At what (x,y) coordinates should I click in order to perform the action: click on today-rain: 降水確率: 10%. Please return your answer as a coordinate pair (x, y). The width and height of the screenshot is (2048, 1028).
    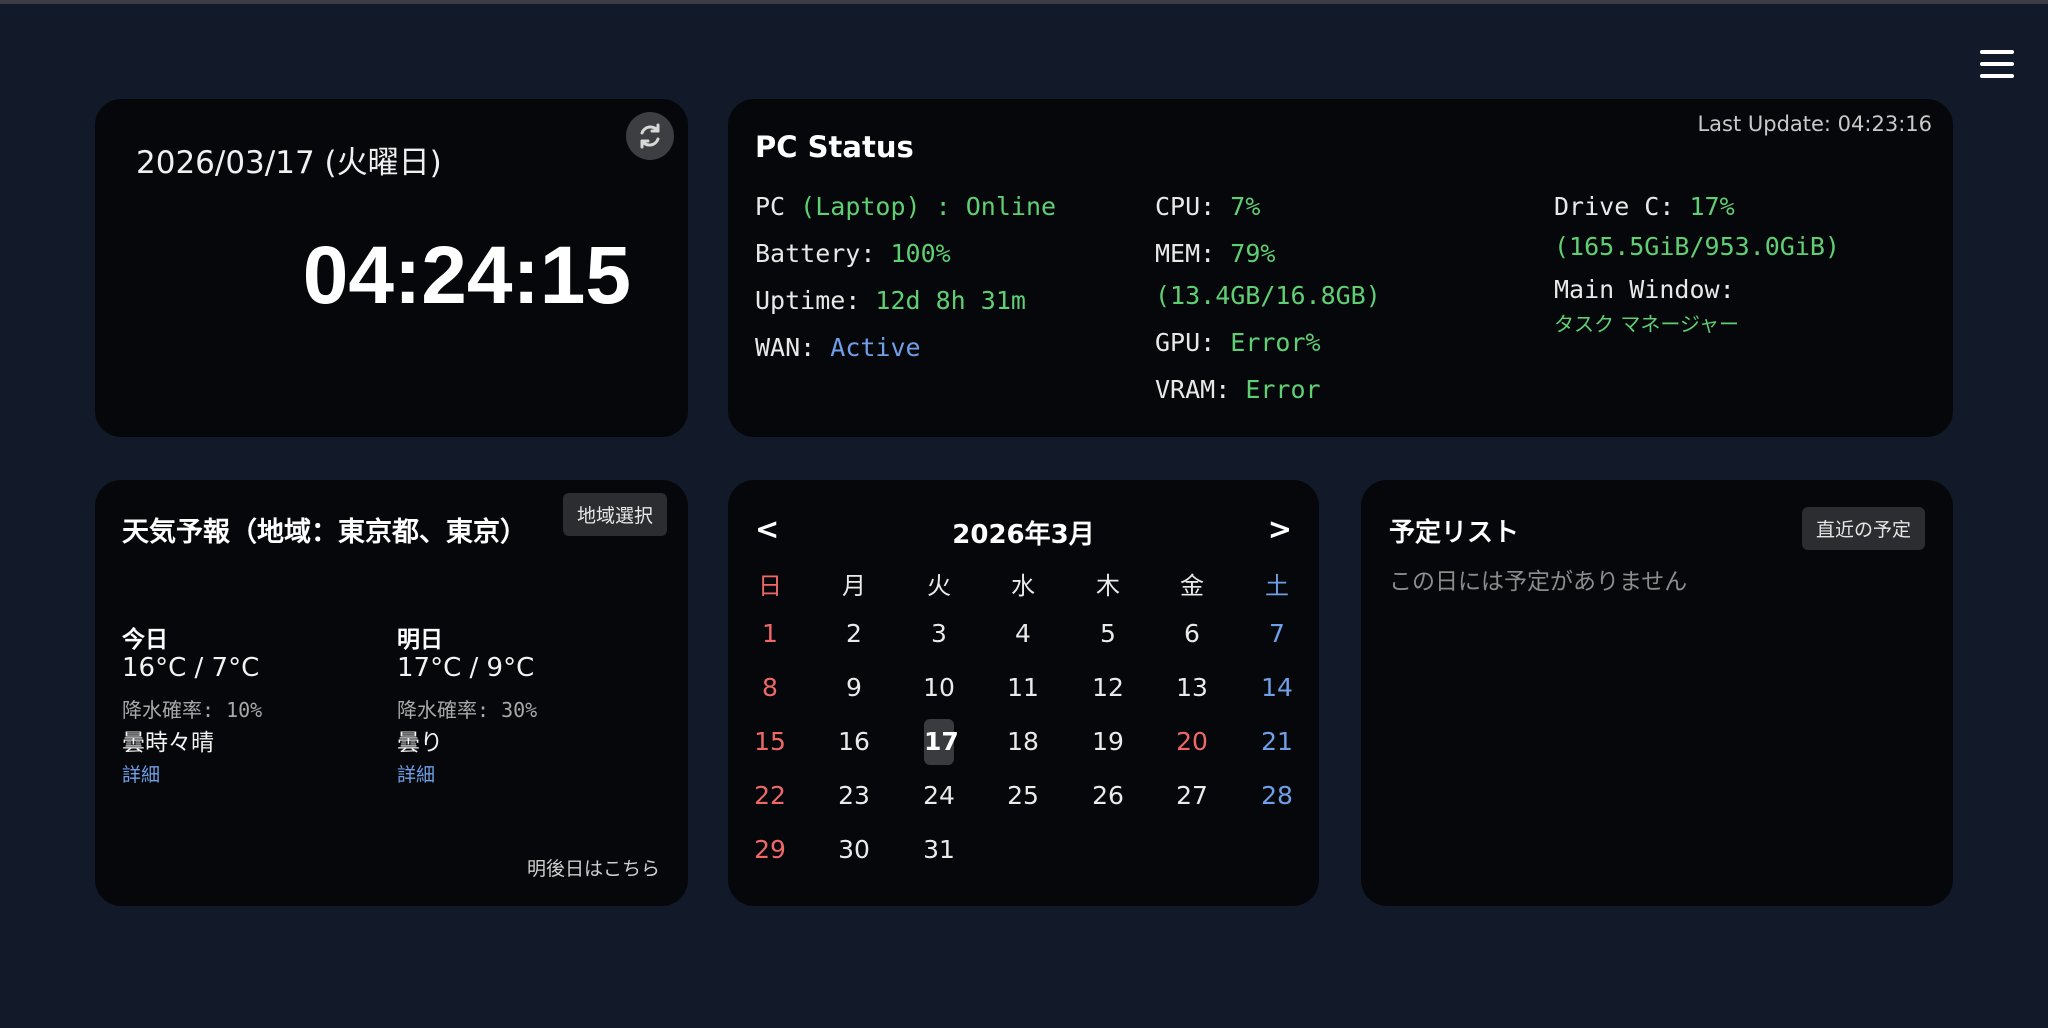
    Looking at the image, I should click on (192, 710).